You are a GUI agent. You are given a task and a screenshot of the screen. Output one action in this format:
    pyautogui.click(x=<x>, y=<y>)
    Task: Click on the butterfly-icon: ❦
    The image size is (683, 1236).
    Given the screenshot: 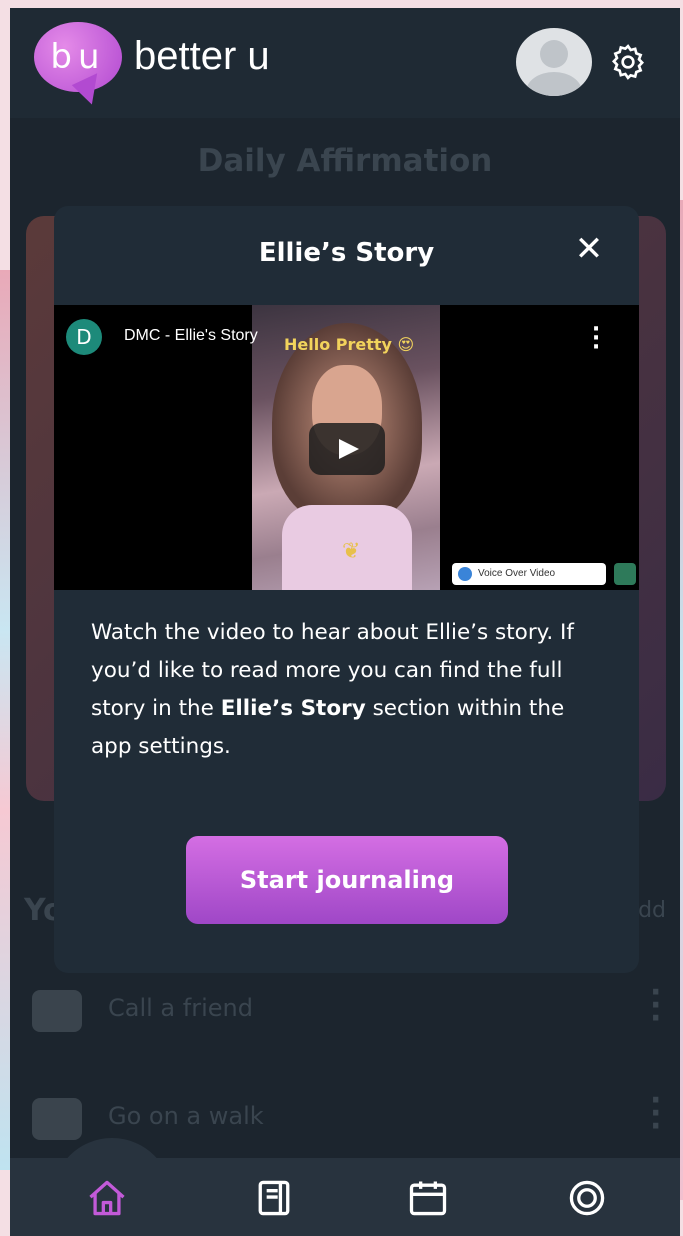 What is the action you would take?
    pyautogui.click(x=351, y=551)
    